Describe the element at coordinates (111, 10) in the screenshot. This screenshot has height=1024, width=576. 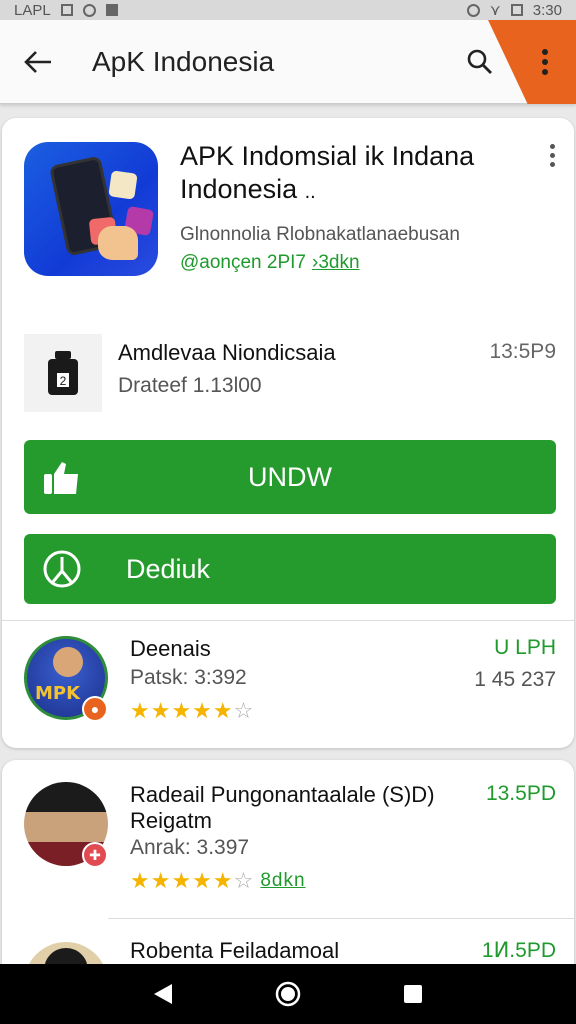
I see `app-notification-icon` at that location.